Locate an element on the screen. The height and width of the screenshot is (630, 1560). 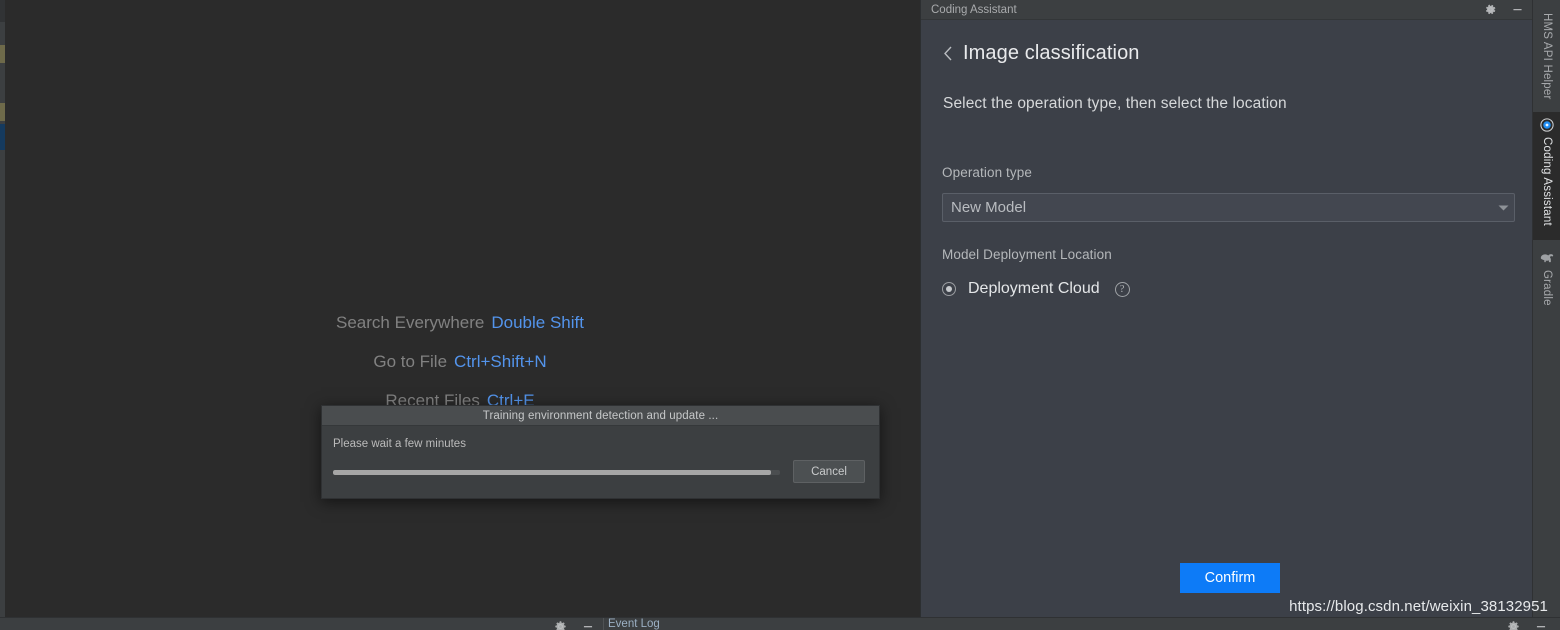
side-tab-label: HMS API Helper is located at coordinates (1547, 56).